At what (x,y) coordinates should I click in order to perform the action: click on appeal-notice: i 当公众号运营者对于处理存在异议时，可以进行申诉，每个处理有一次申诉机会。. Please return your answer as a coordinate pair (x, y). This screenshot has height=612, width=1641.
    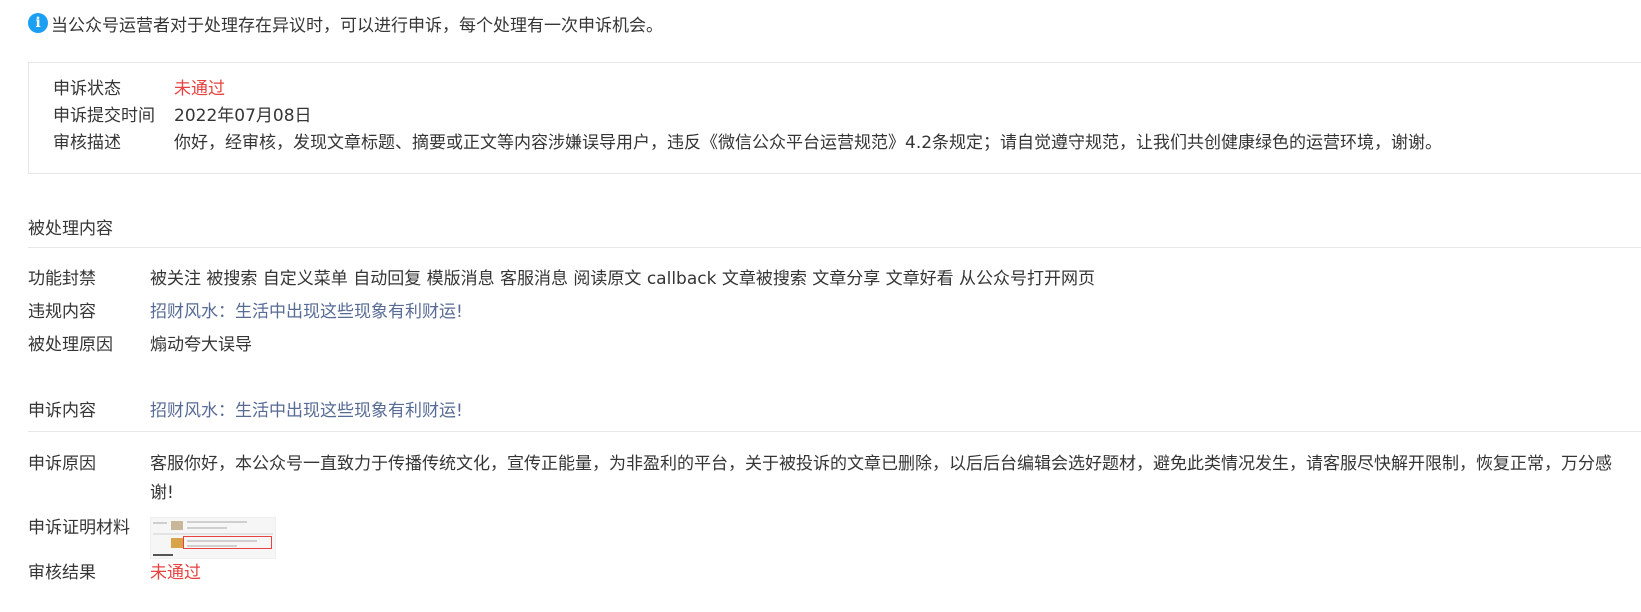
    Looking at the image, I should click on (345, 23).